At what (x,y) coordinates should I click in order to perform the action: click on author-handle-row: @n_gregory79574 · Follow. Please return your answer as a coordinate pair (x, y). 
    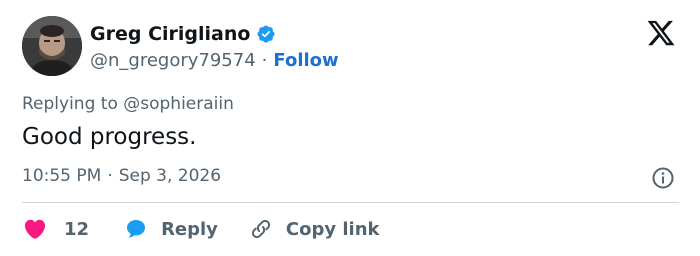
    Looking at the image, I should click on (214, 60).